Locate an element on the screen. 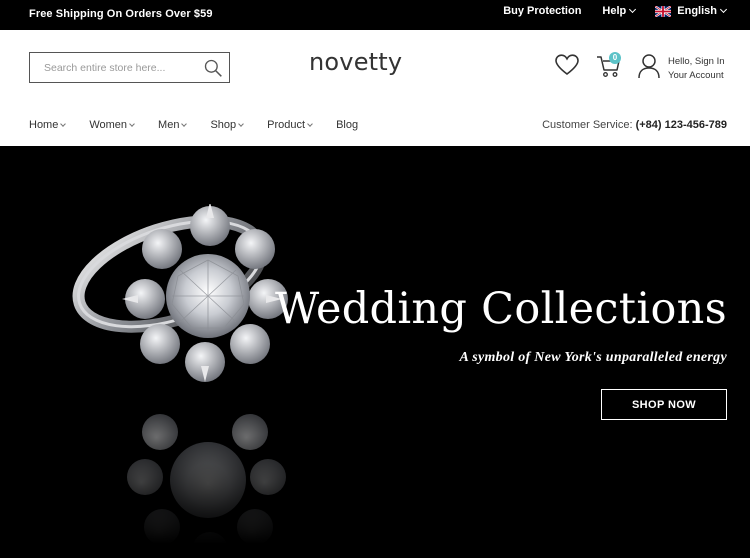 This screenshot has width=750, height=558. nav-item-label: Blog is located at coordinates (347, 125).